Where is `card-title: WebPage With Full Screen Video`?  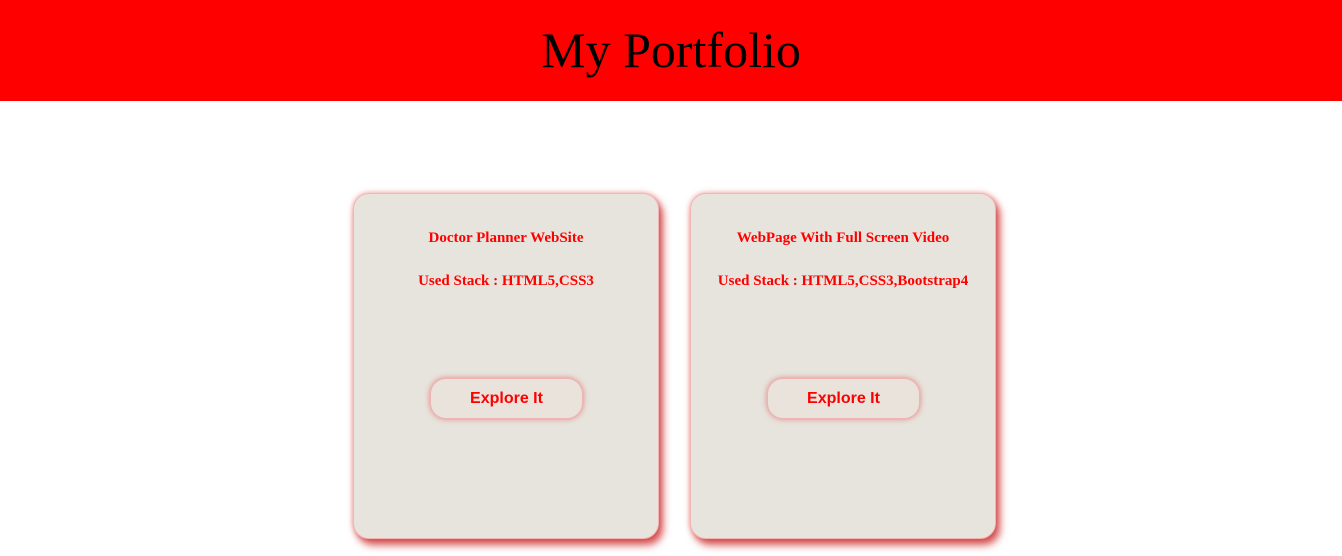
card-title: WebPage With Full Screen Video is located at coordinates (843, 238).